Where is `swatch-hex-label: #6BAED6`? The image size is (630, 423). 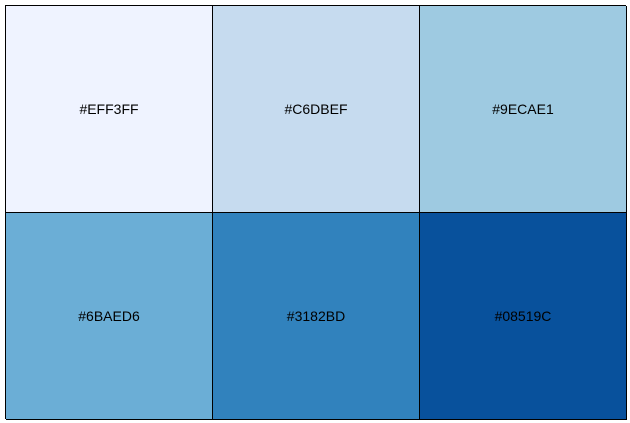 swatch-hex-label: #6BAED6 is located at coordinates (109, 316).